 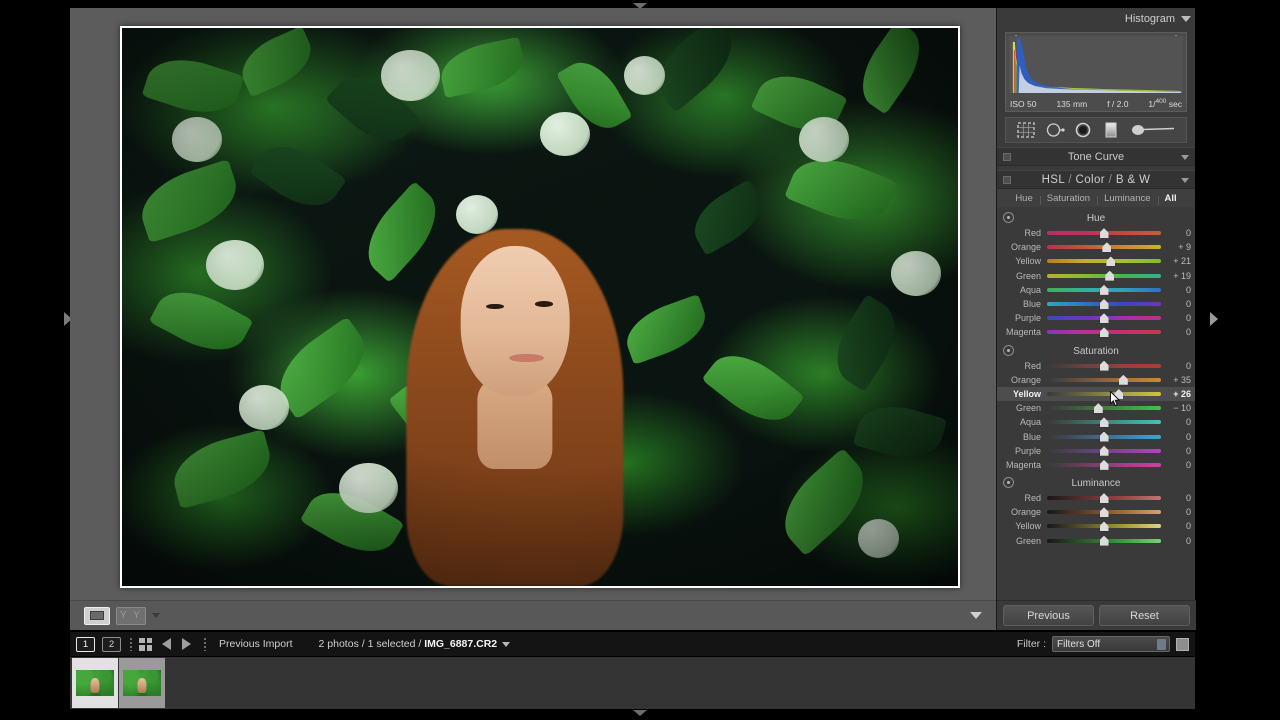 I want to click on hsl-panel-header: HSL / Color / B & W, so click(x=1096, y=179).